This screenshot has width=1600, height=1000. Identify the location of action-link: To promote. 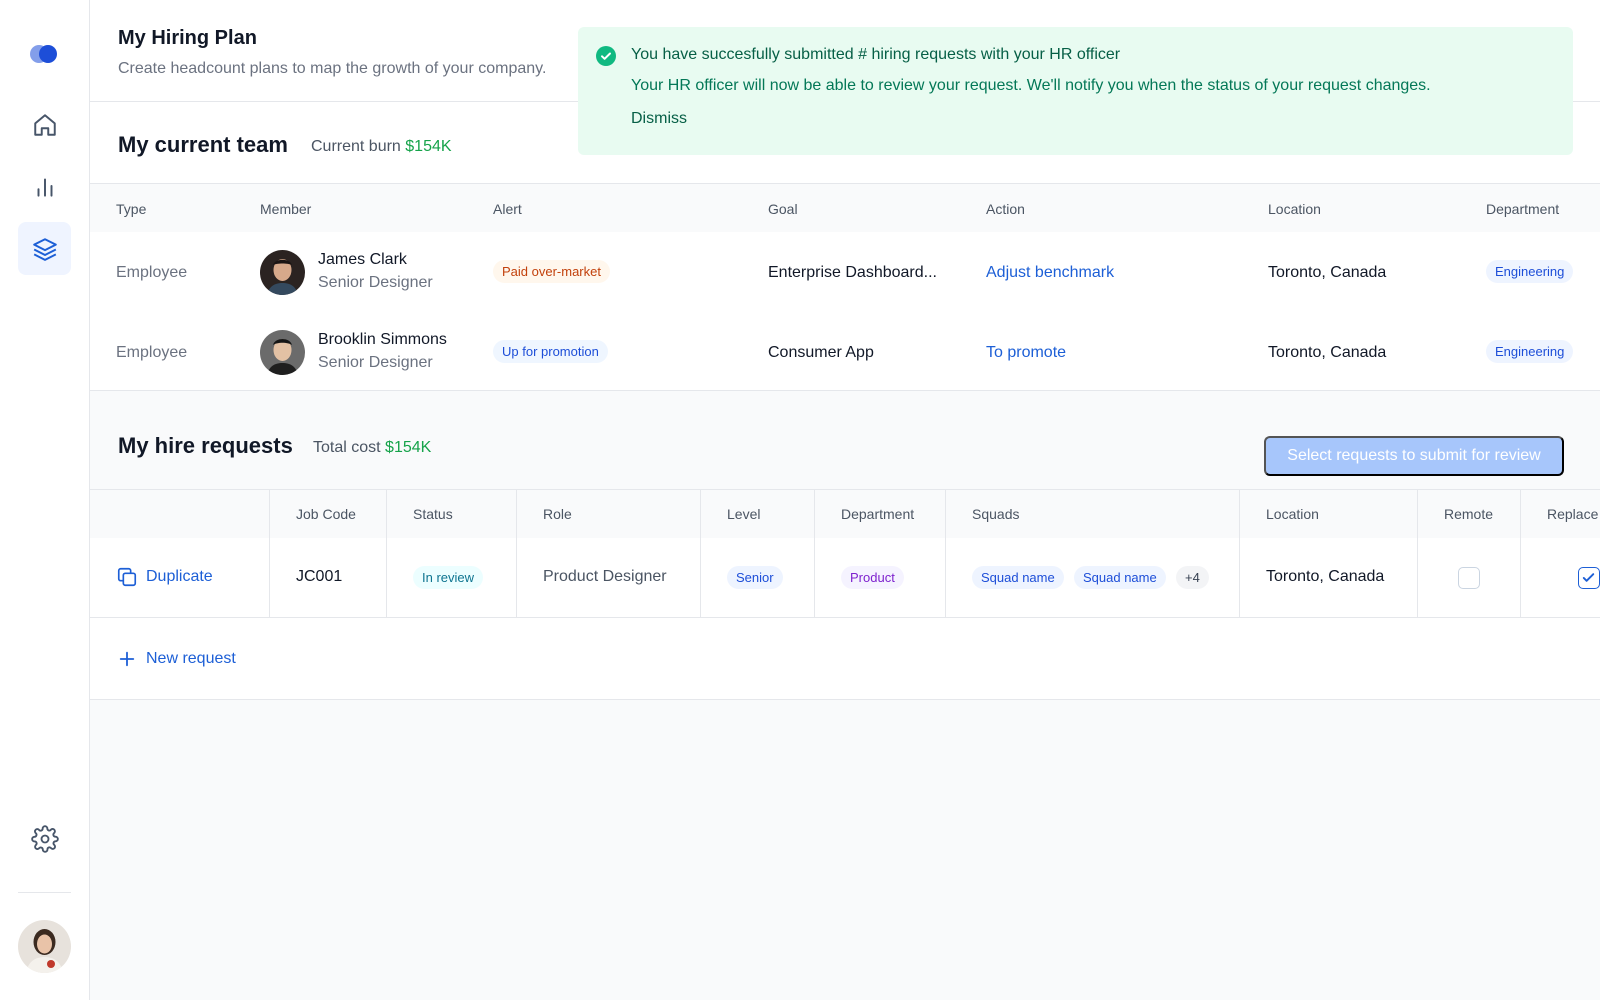
(1026, 353).